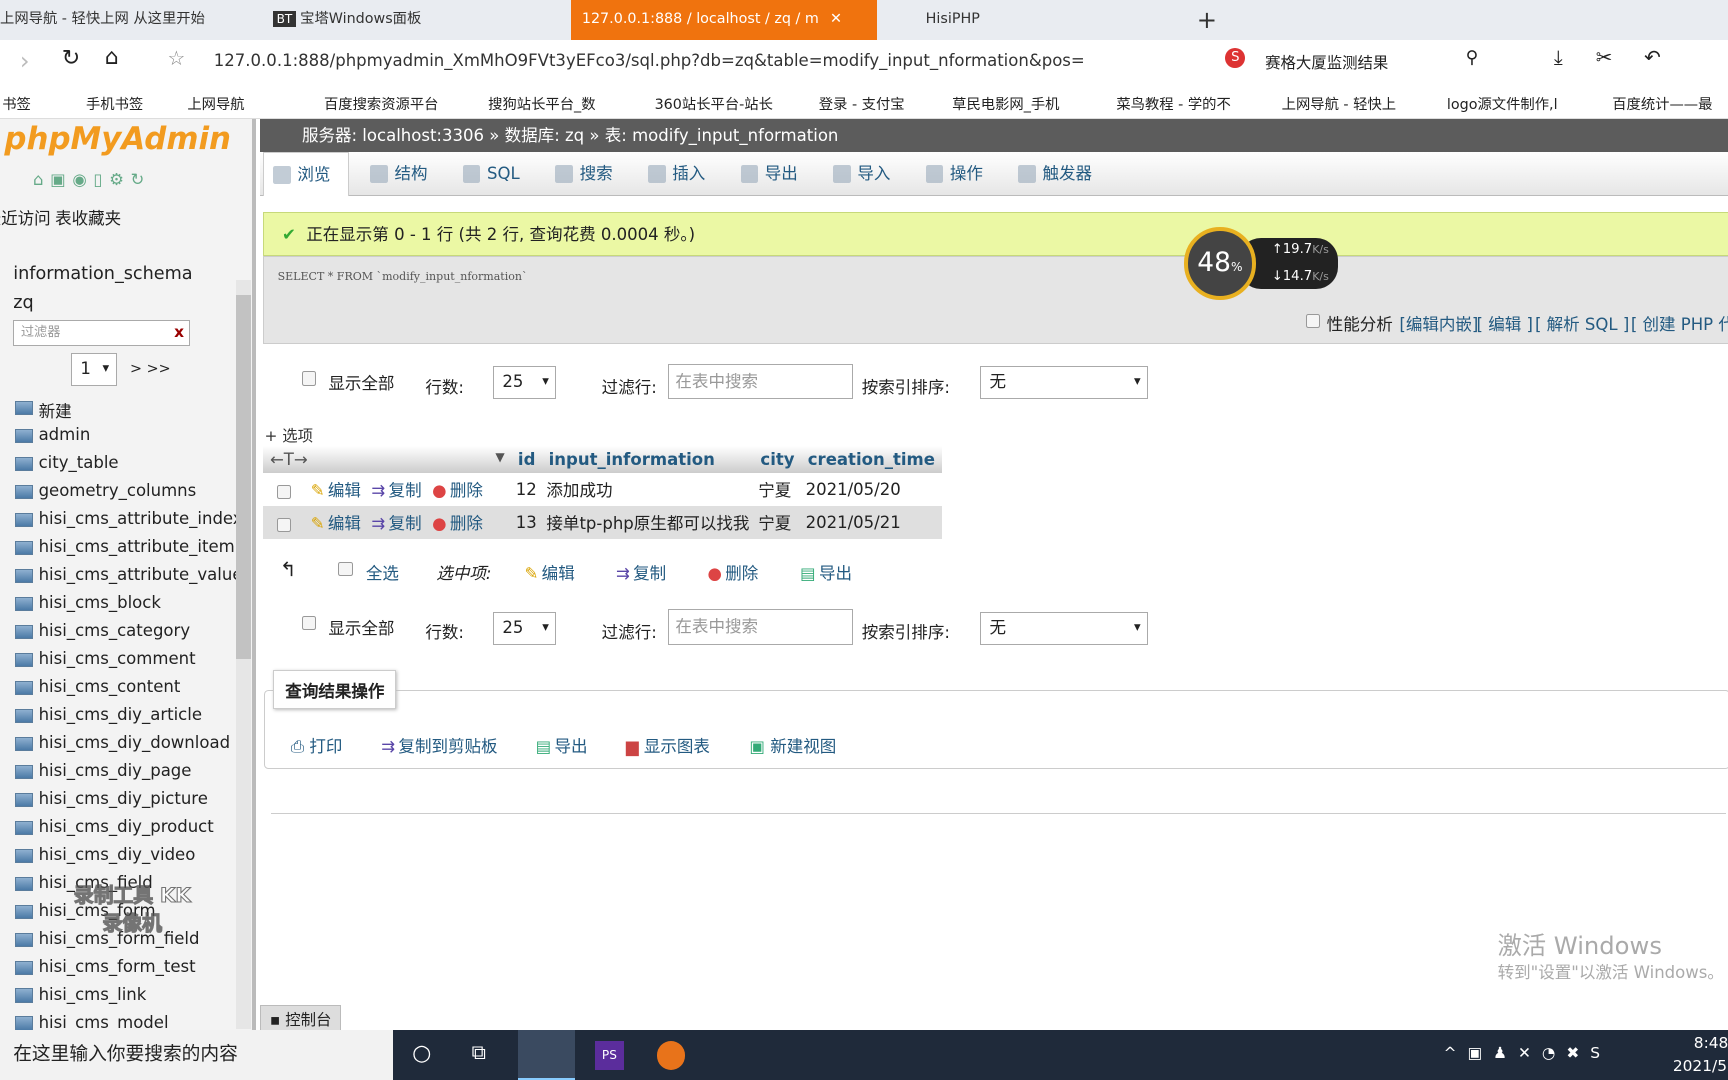 This screenshot has height=1080, width=1728. Describe the element at coordinates (668, 745) in the screenshot. I see `show-chart-button: ▆ 显示图表` at that location.